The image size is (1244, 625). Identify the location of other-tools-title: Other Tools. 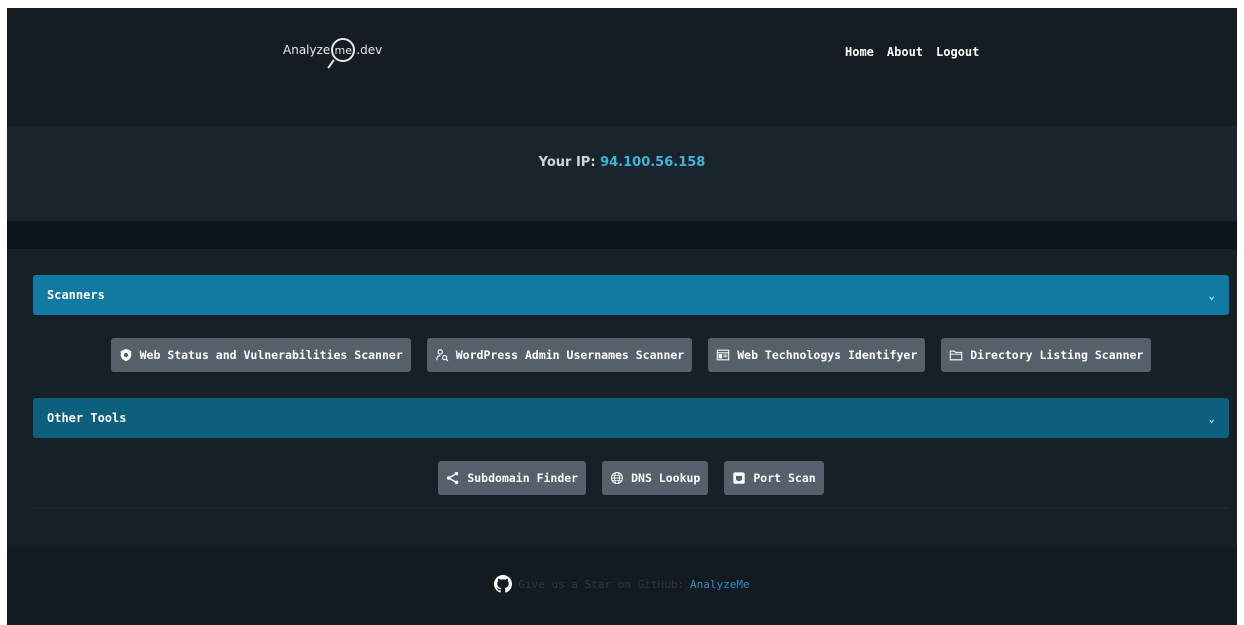
(87, 418).